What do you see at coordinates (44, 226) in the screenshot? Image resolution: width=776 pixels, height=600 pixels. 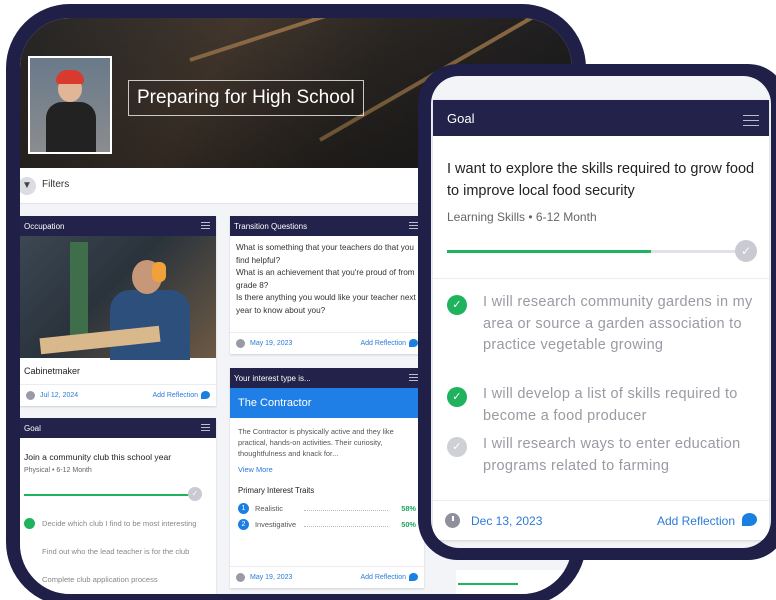 I see `card-title: Occupation` at bounding box center [44, 226].